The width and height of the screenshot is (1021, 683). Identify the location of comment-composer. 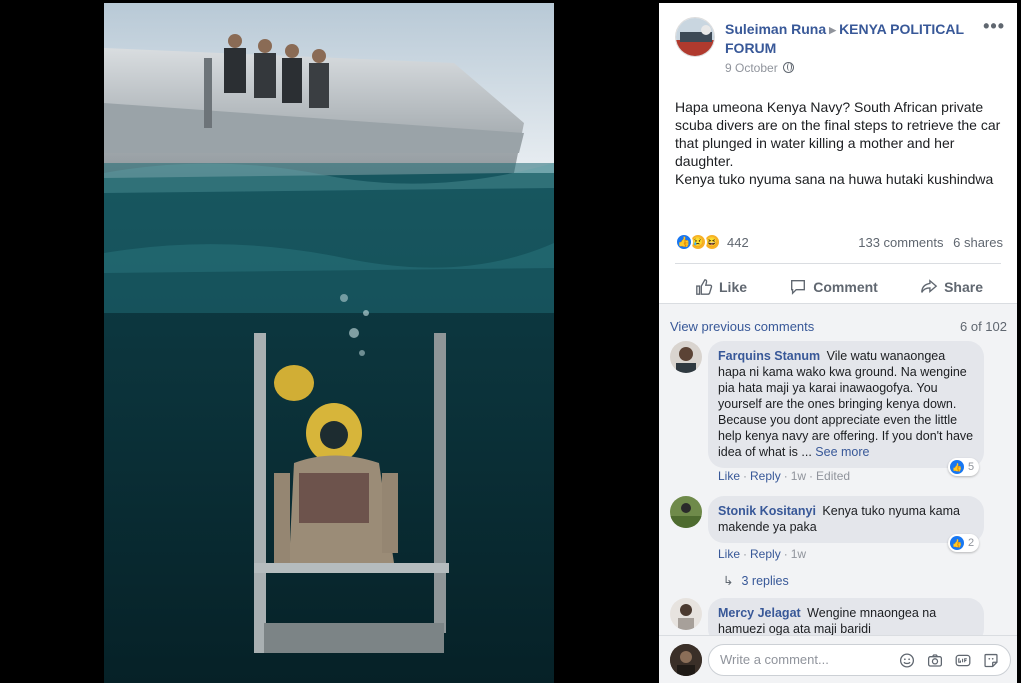
(838, 659).